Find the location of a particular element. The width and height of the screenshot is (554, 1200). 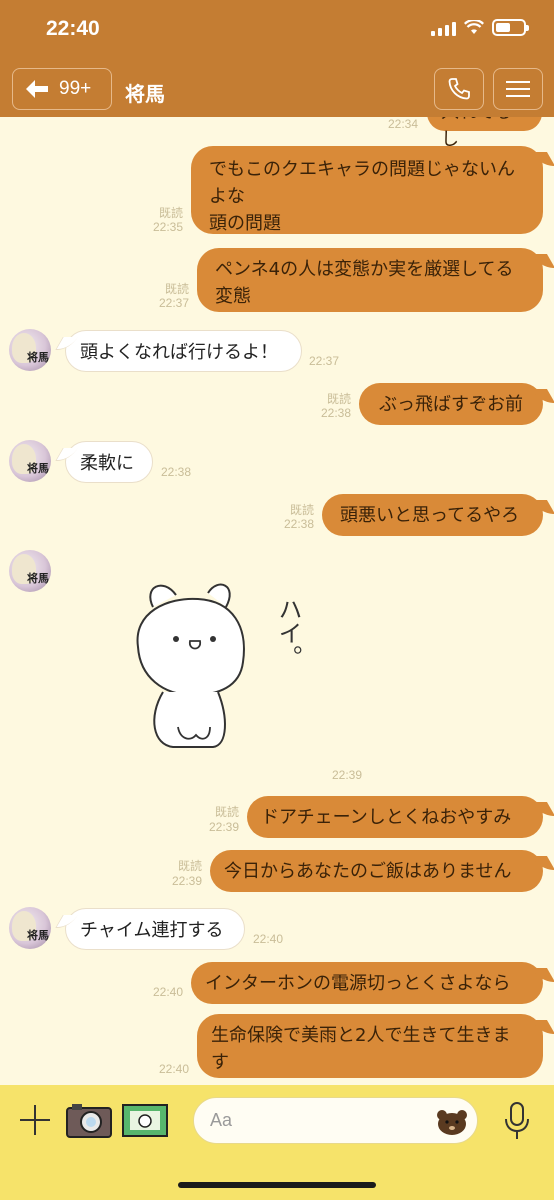

message-bubble: ドアチェーンしとくねおやすみ is located at coordinates (395, 817).